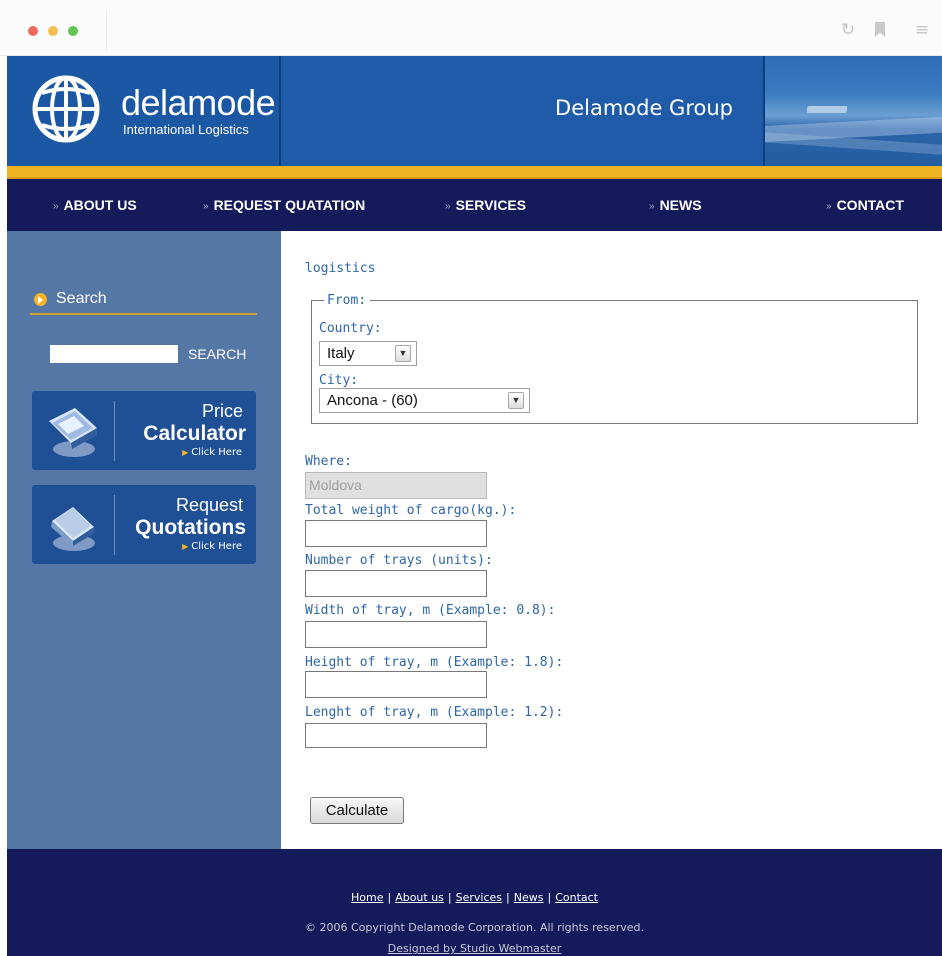  I want to click on nav-contact: » CONTACT, so click(865, 205).